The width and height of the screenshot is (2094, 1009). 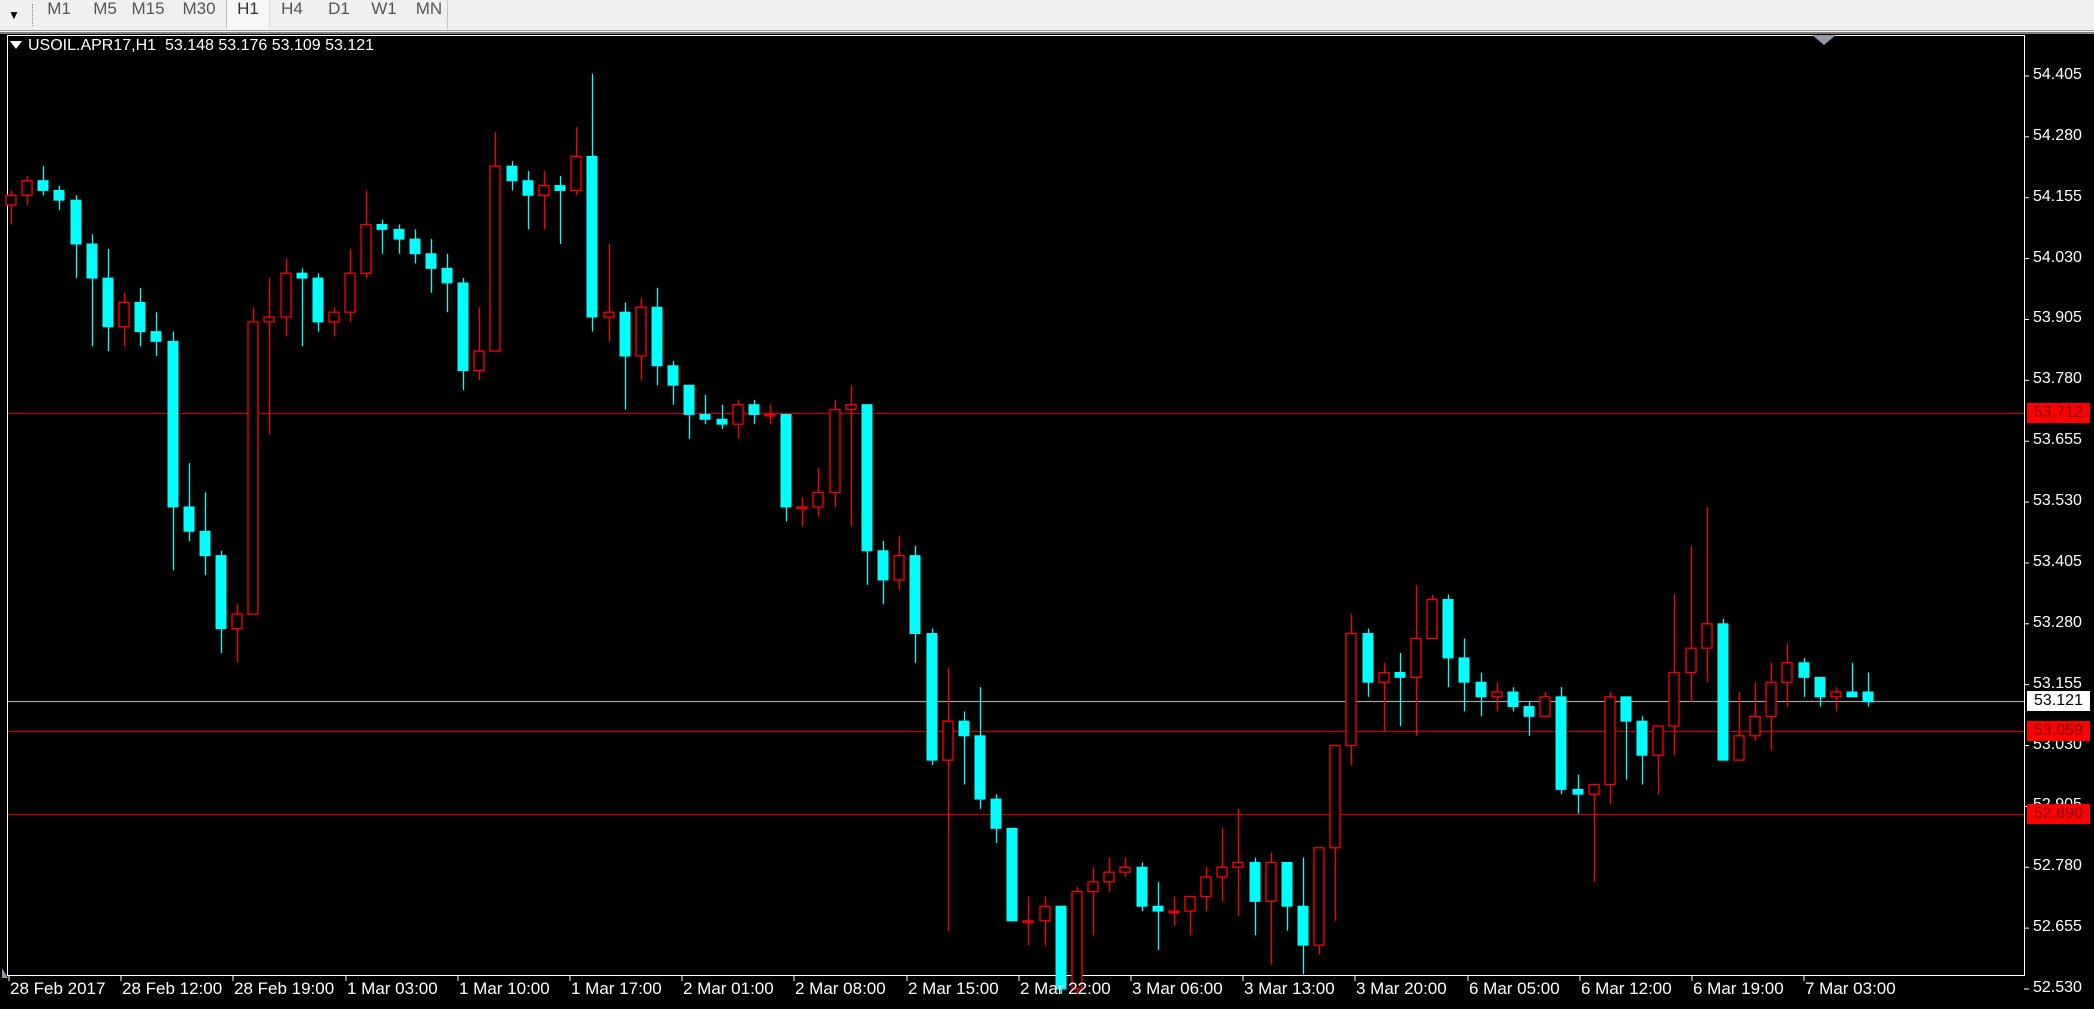 What do you see at coordinates (105, 14) in the screenshot?
I see `timeframe-m5: M5` at bounding box center [105, 14].